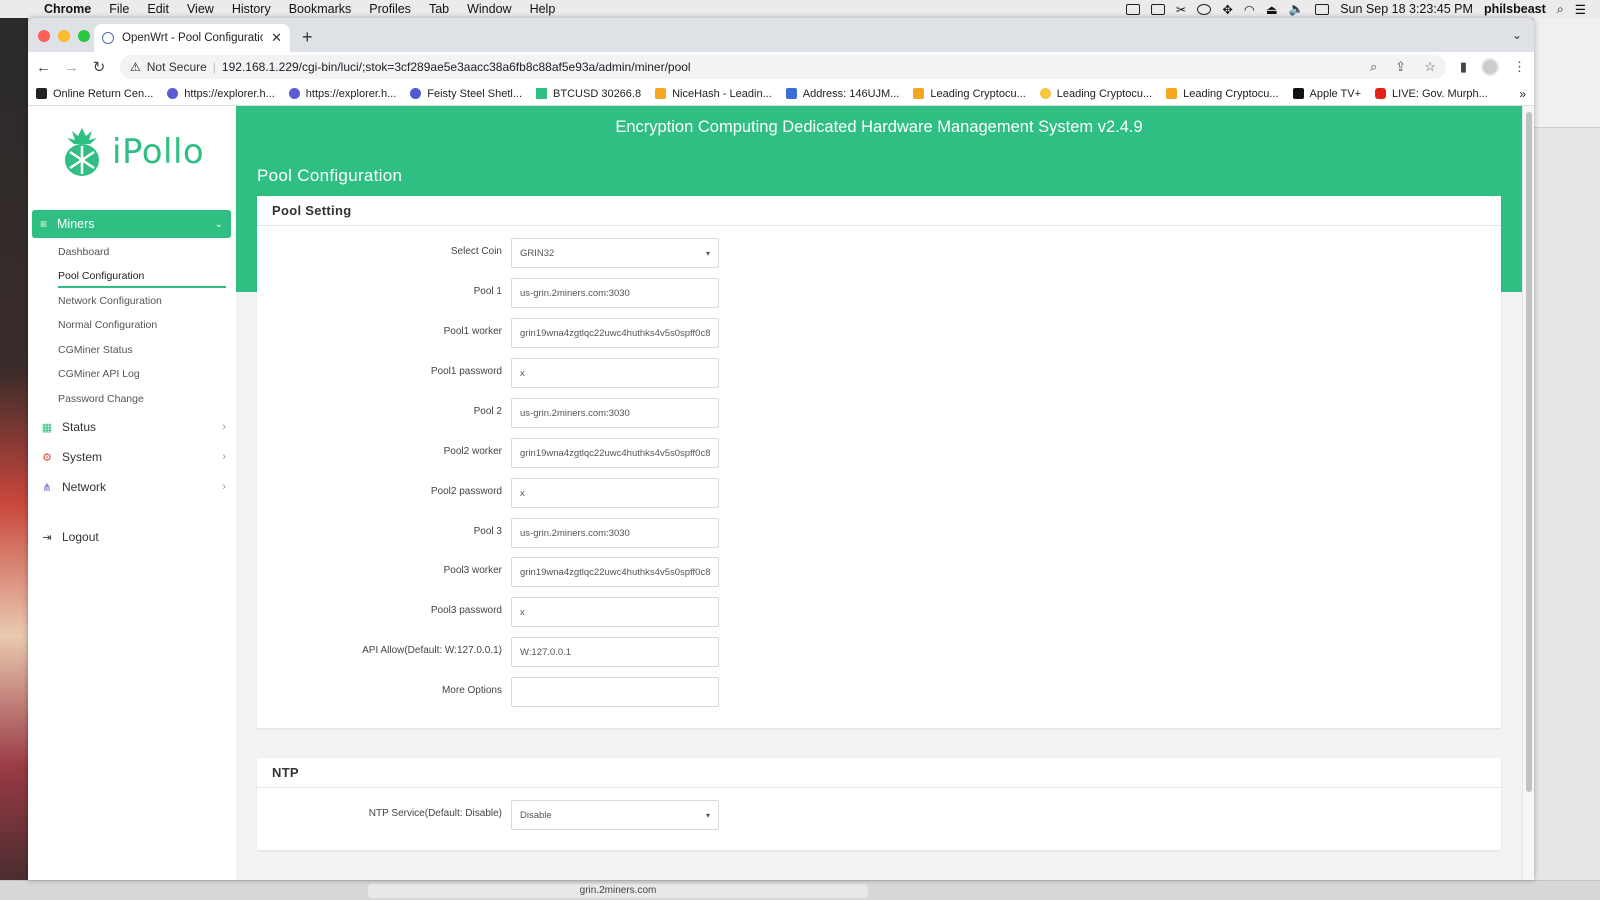  What do you see at coordinates (1227, 9) in the screenshot?
I see `move-icon: ✥` at bounding box center [1227, 9].